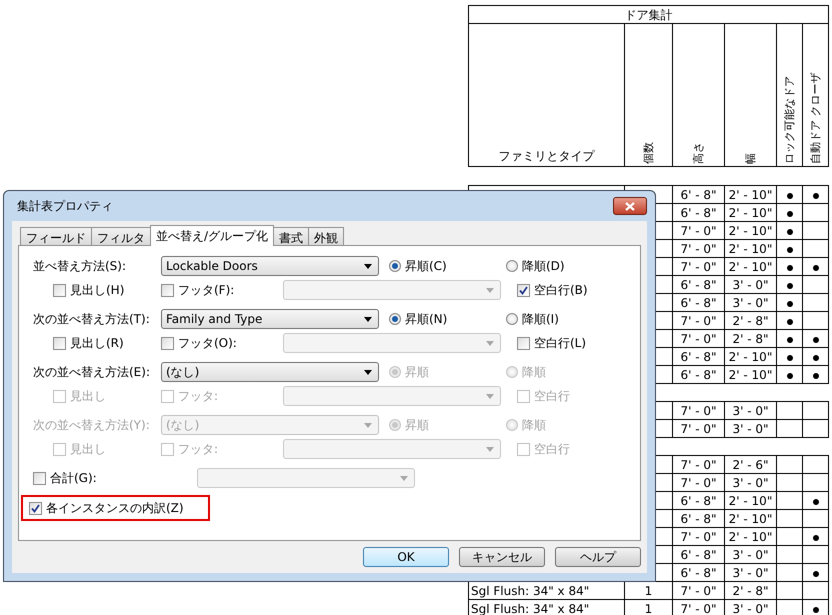  I want to click on radio-button: 昇順(N), so click(447, 319).